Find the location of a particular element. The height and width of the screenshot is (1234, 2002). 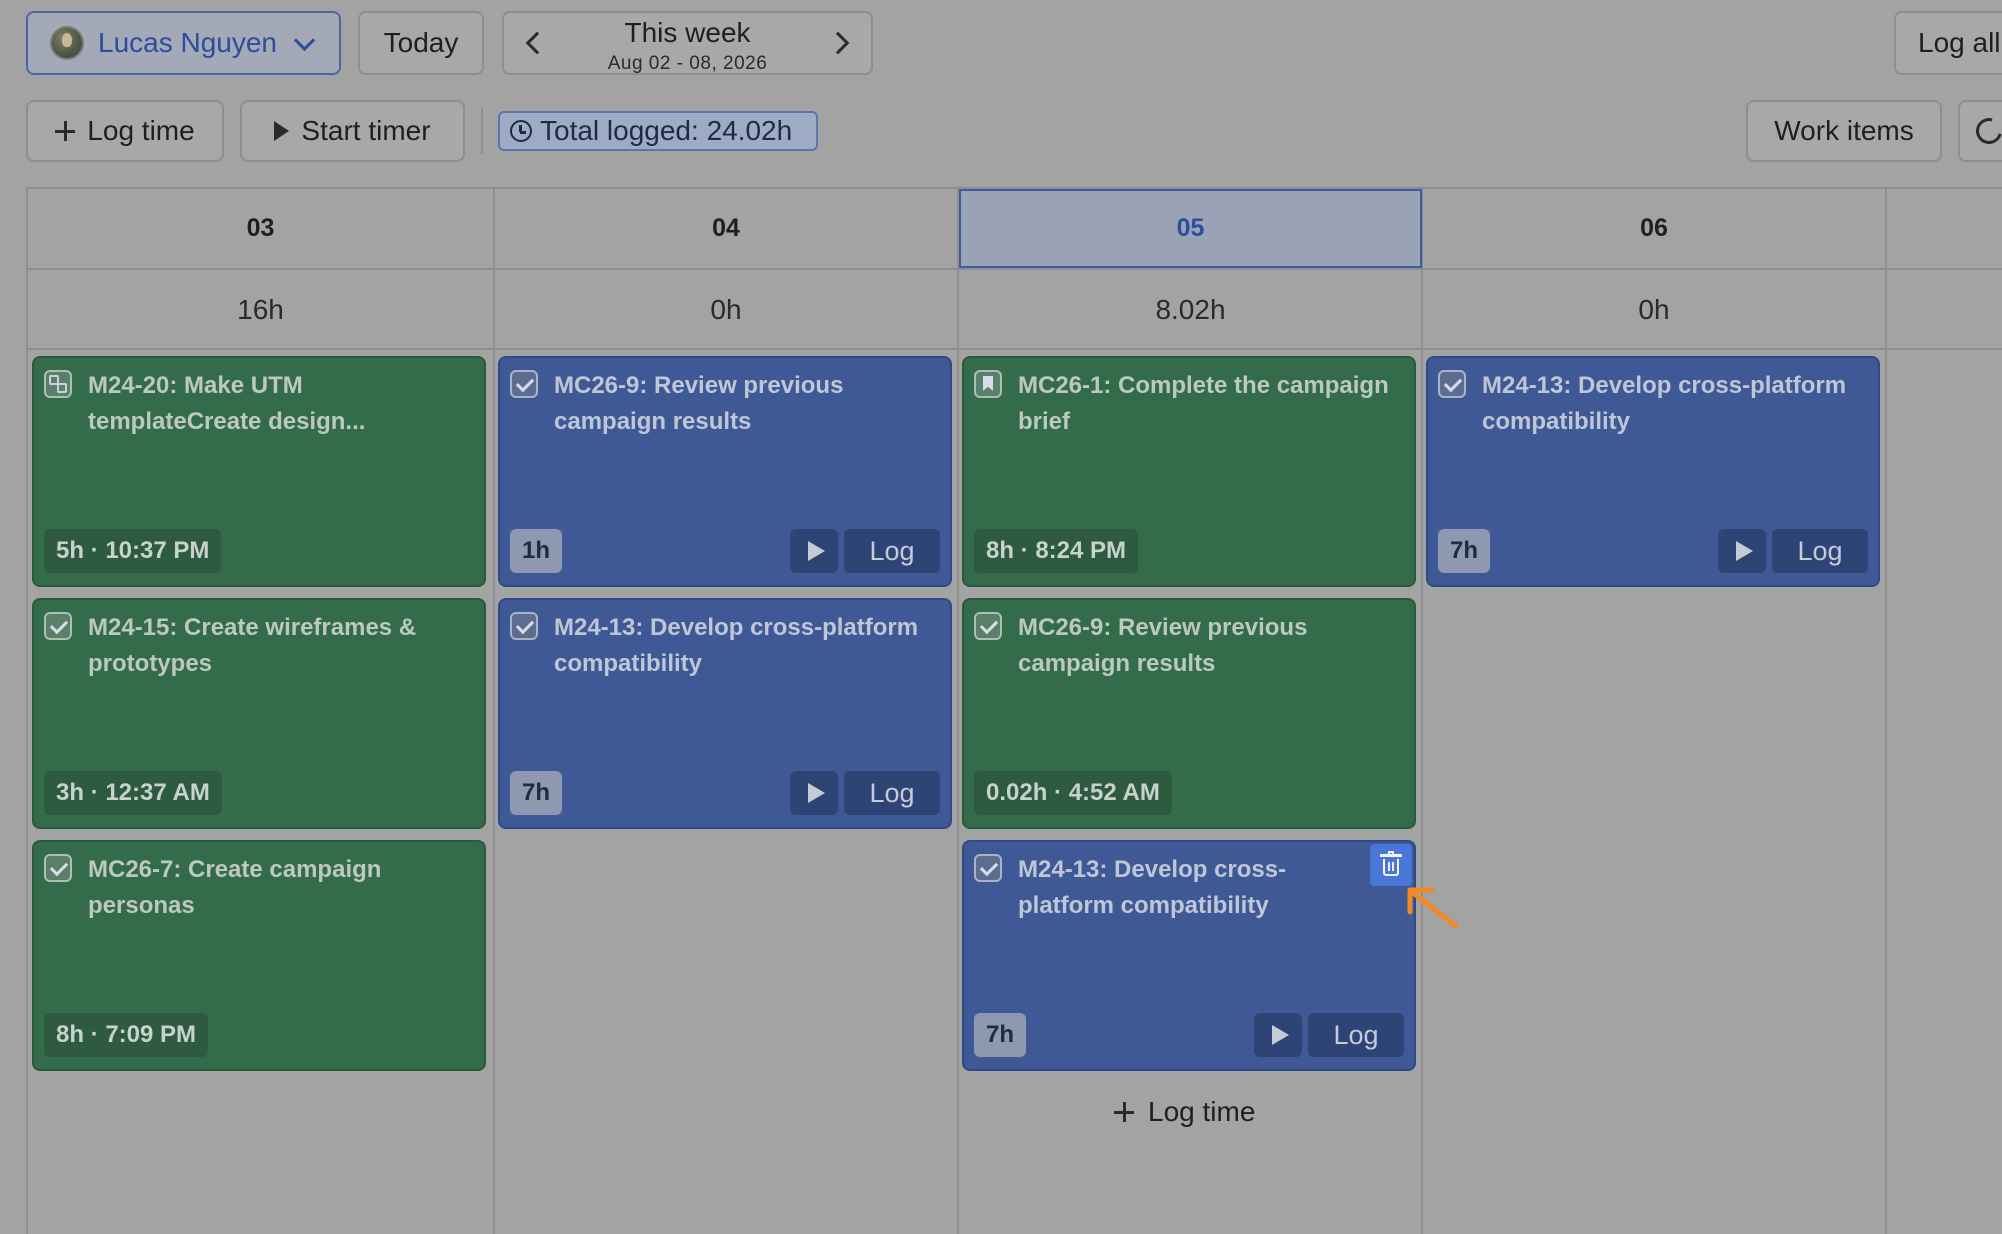

day-header-03: 03 is located at coordinates (260, 228).